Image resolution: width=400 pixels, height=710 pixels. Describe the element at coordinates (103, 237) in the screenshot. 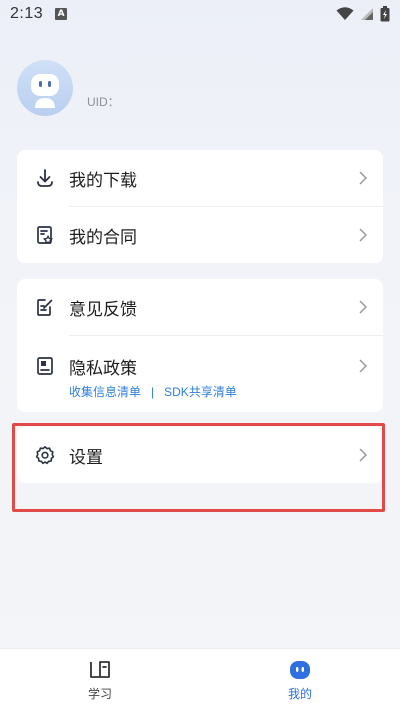

I see `menu-item-contracts-label: 我的合同` at that location.